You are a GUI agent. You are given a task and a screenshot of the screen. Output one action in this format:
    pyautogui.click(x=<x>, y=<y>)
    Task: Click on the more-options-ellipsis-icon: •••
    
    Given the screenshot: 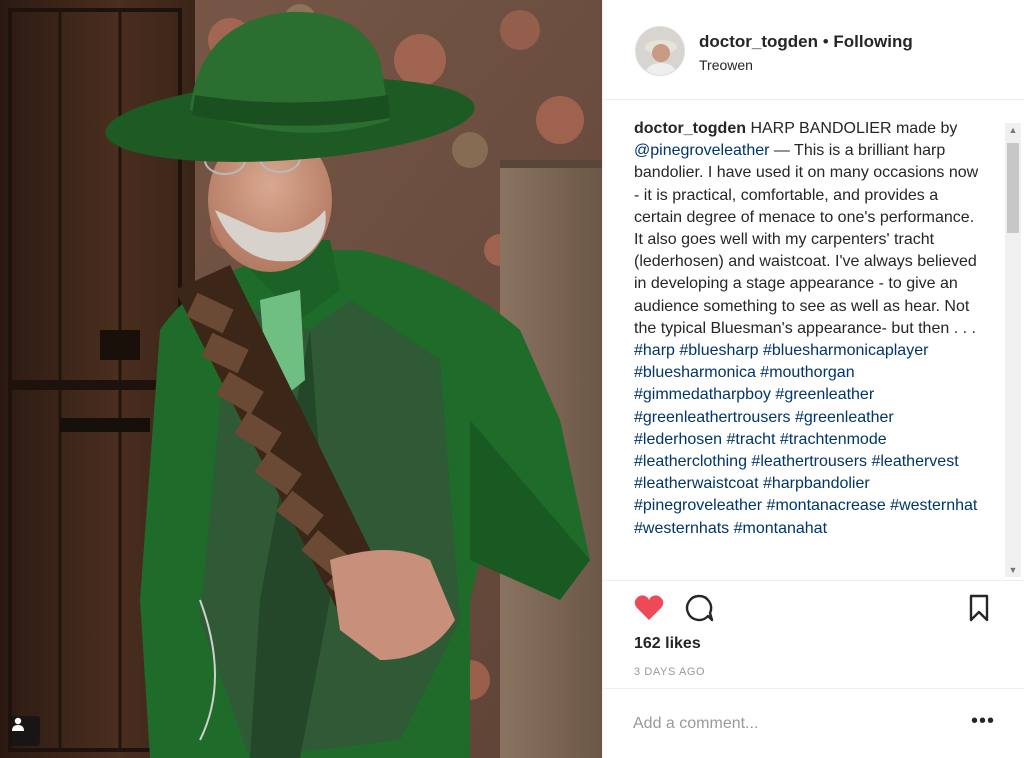 What is the action you would take?
    pyautogui.click(x=983, y=721)
    